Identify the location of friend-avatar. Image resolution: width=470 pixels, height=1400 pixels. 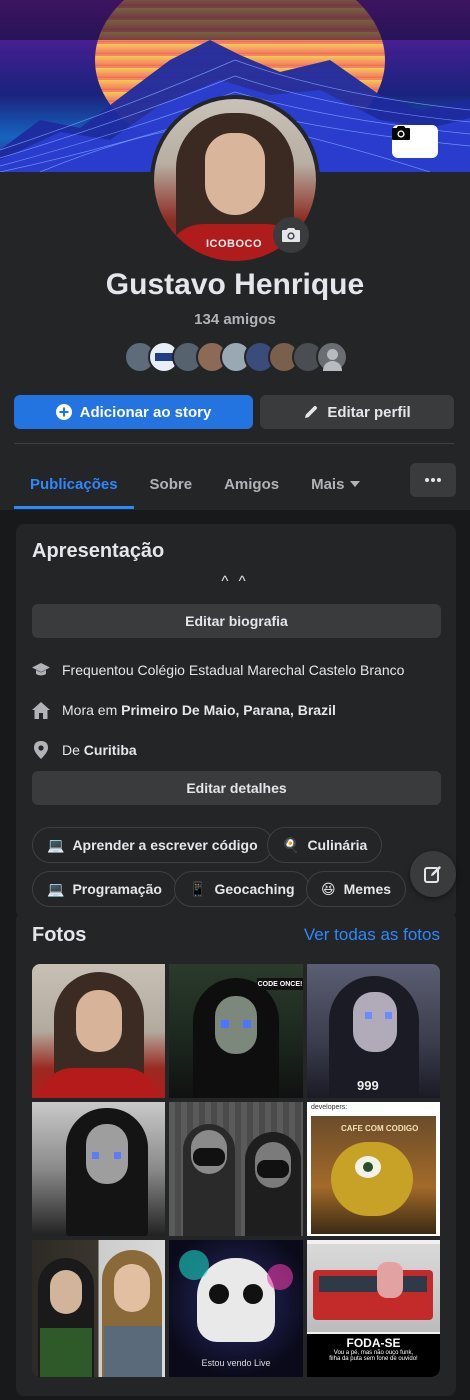
(332, 357).